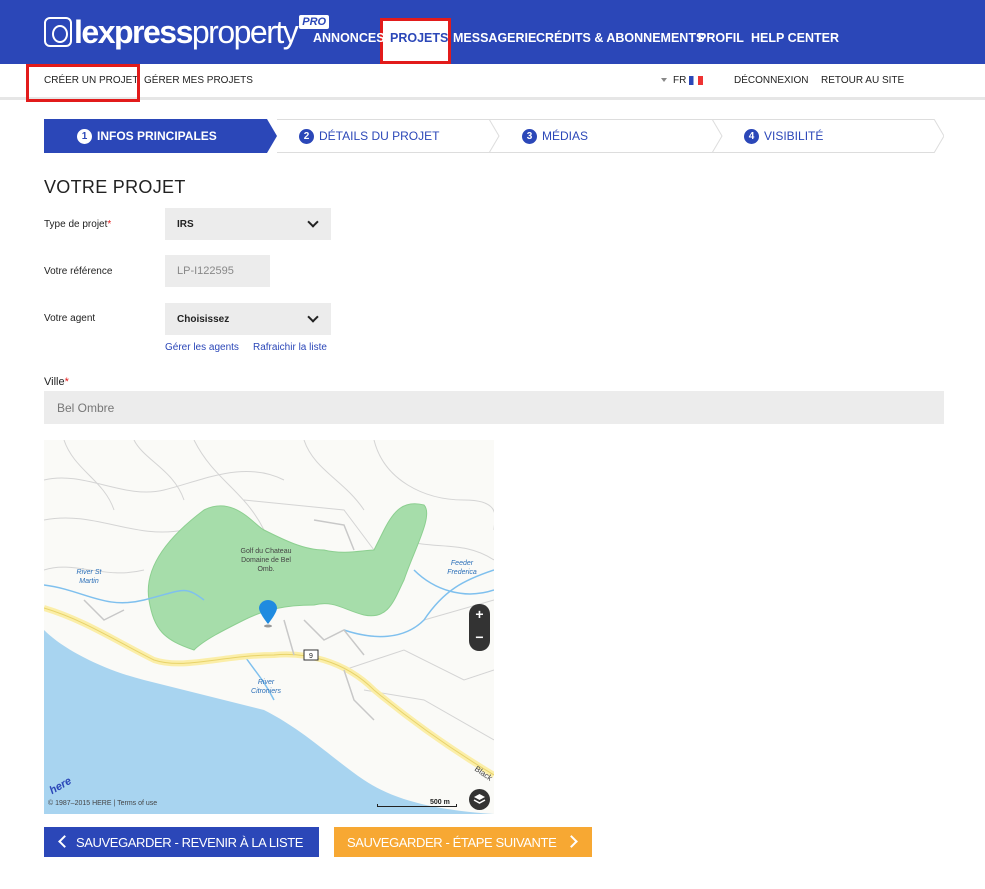  I want to click on map-zoom-control: + −, so click(479, 627).